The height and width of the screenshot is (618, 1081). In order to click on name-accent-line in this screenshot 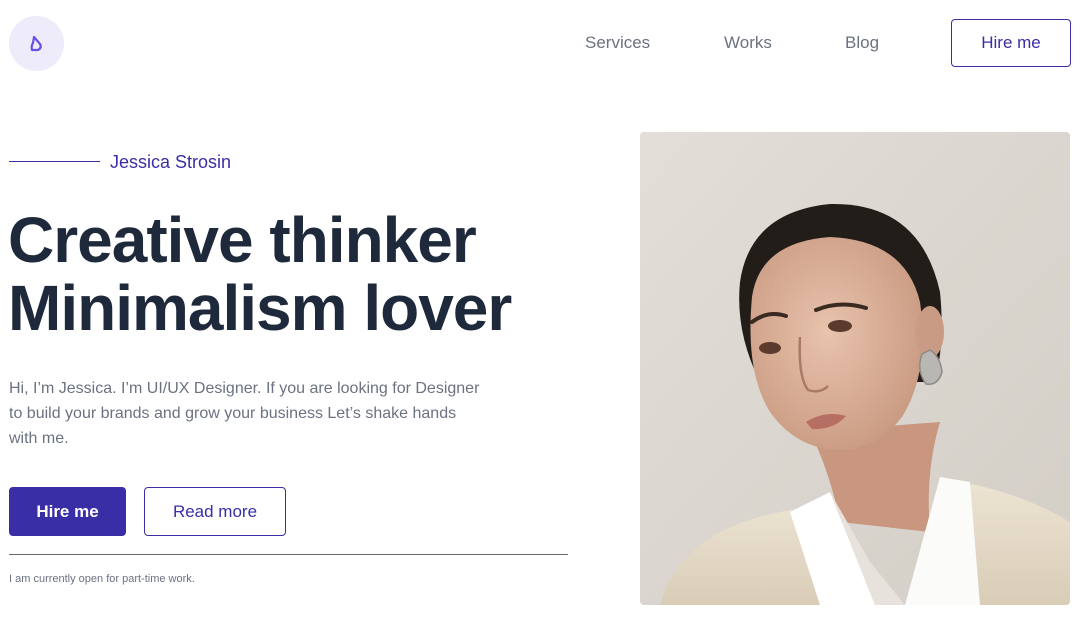, I will do `click(54, 161)`.